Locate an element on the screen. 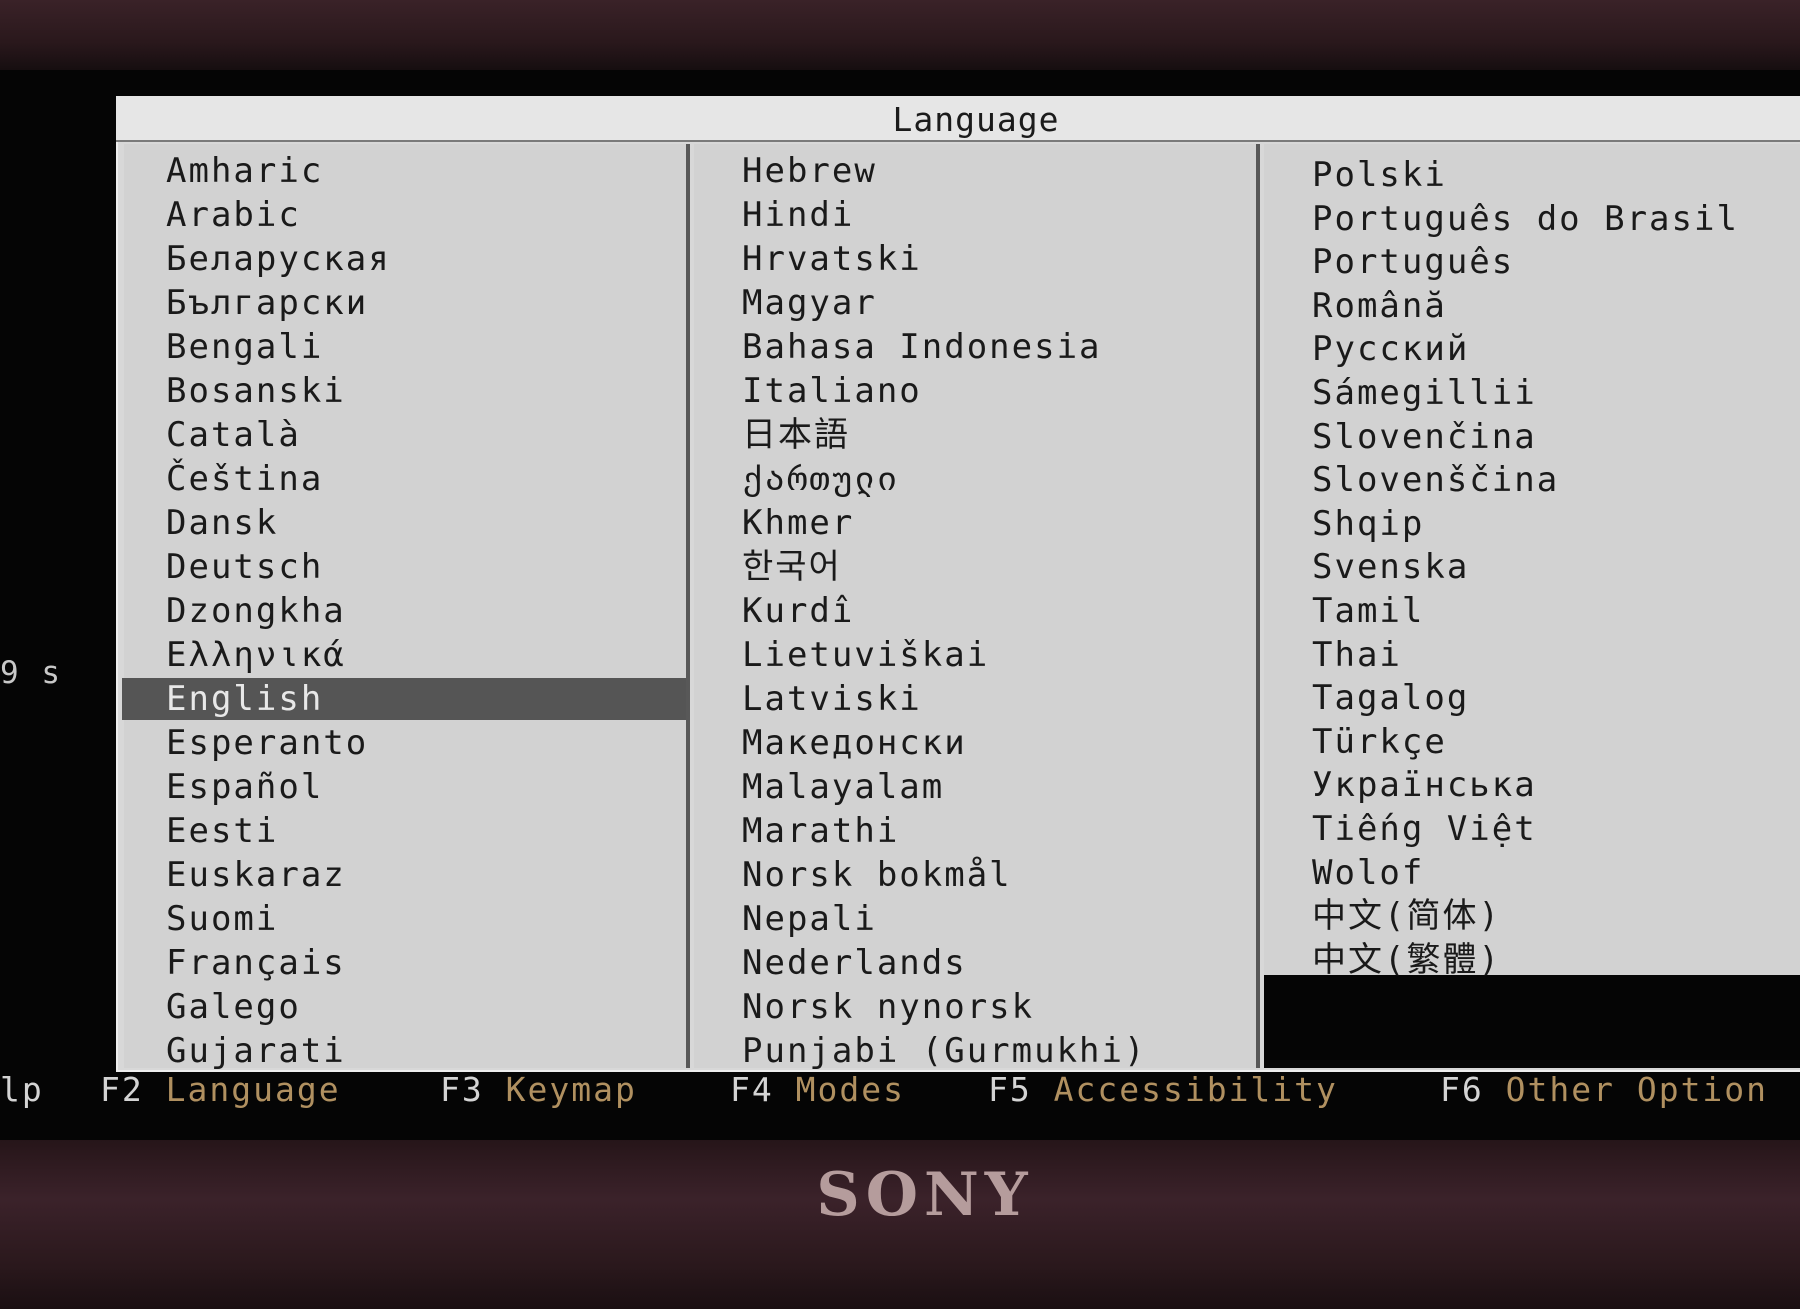 The width and height of the screenshot is (1800, 1309). language-option: Bengali is located at coordinates (244, 347).